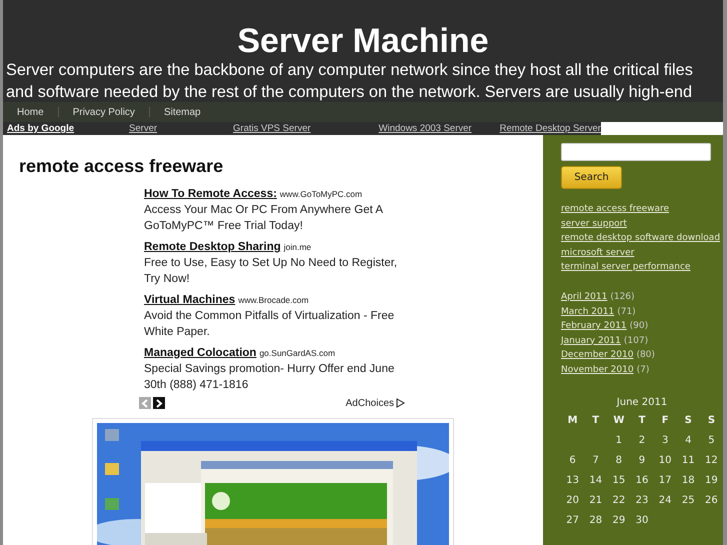  Describe the element at coordinates (321, 194) in the screenshot. I see `ad-domain: www.GoToMyPC.com` at that location.